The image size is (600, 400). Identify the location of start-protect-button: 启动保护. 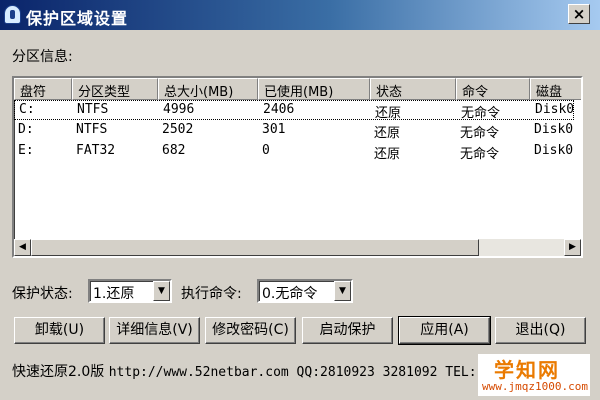
(347, 330).